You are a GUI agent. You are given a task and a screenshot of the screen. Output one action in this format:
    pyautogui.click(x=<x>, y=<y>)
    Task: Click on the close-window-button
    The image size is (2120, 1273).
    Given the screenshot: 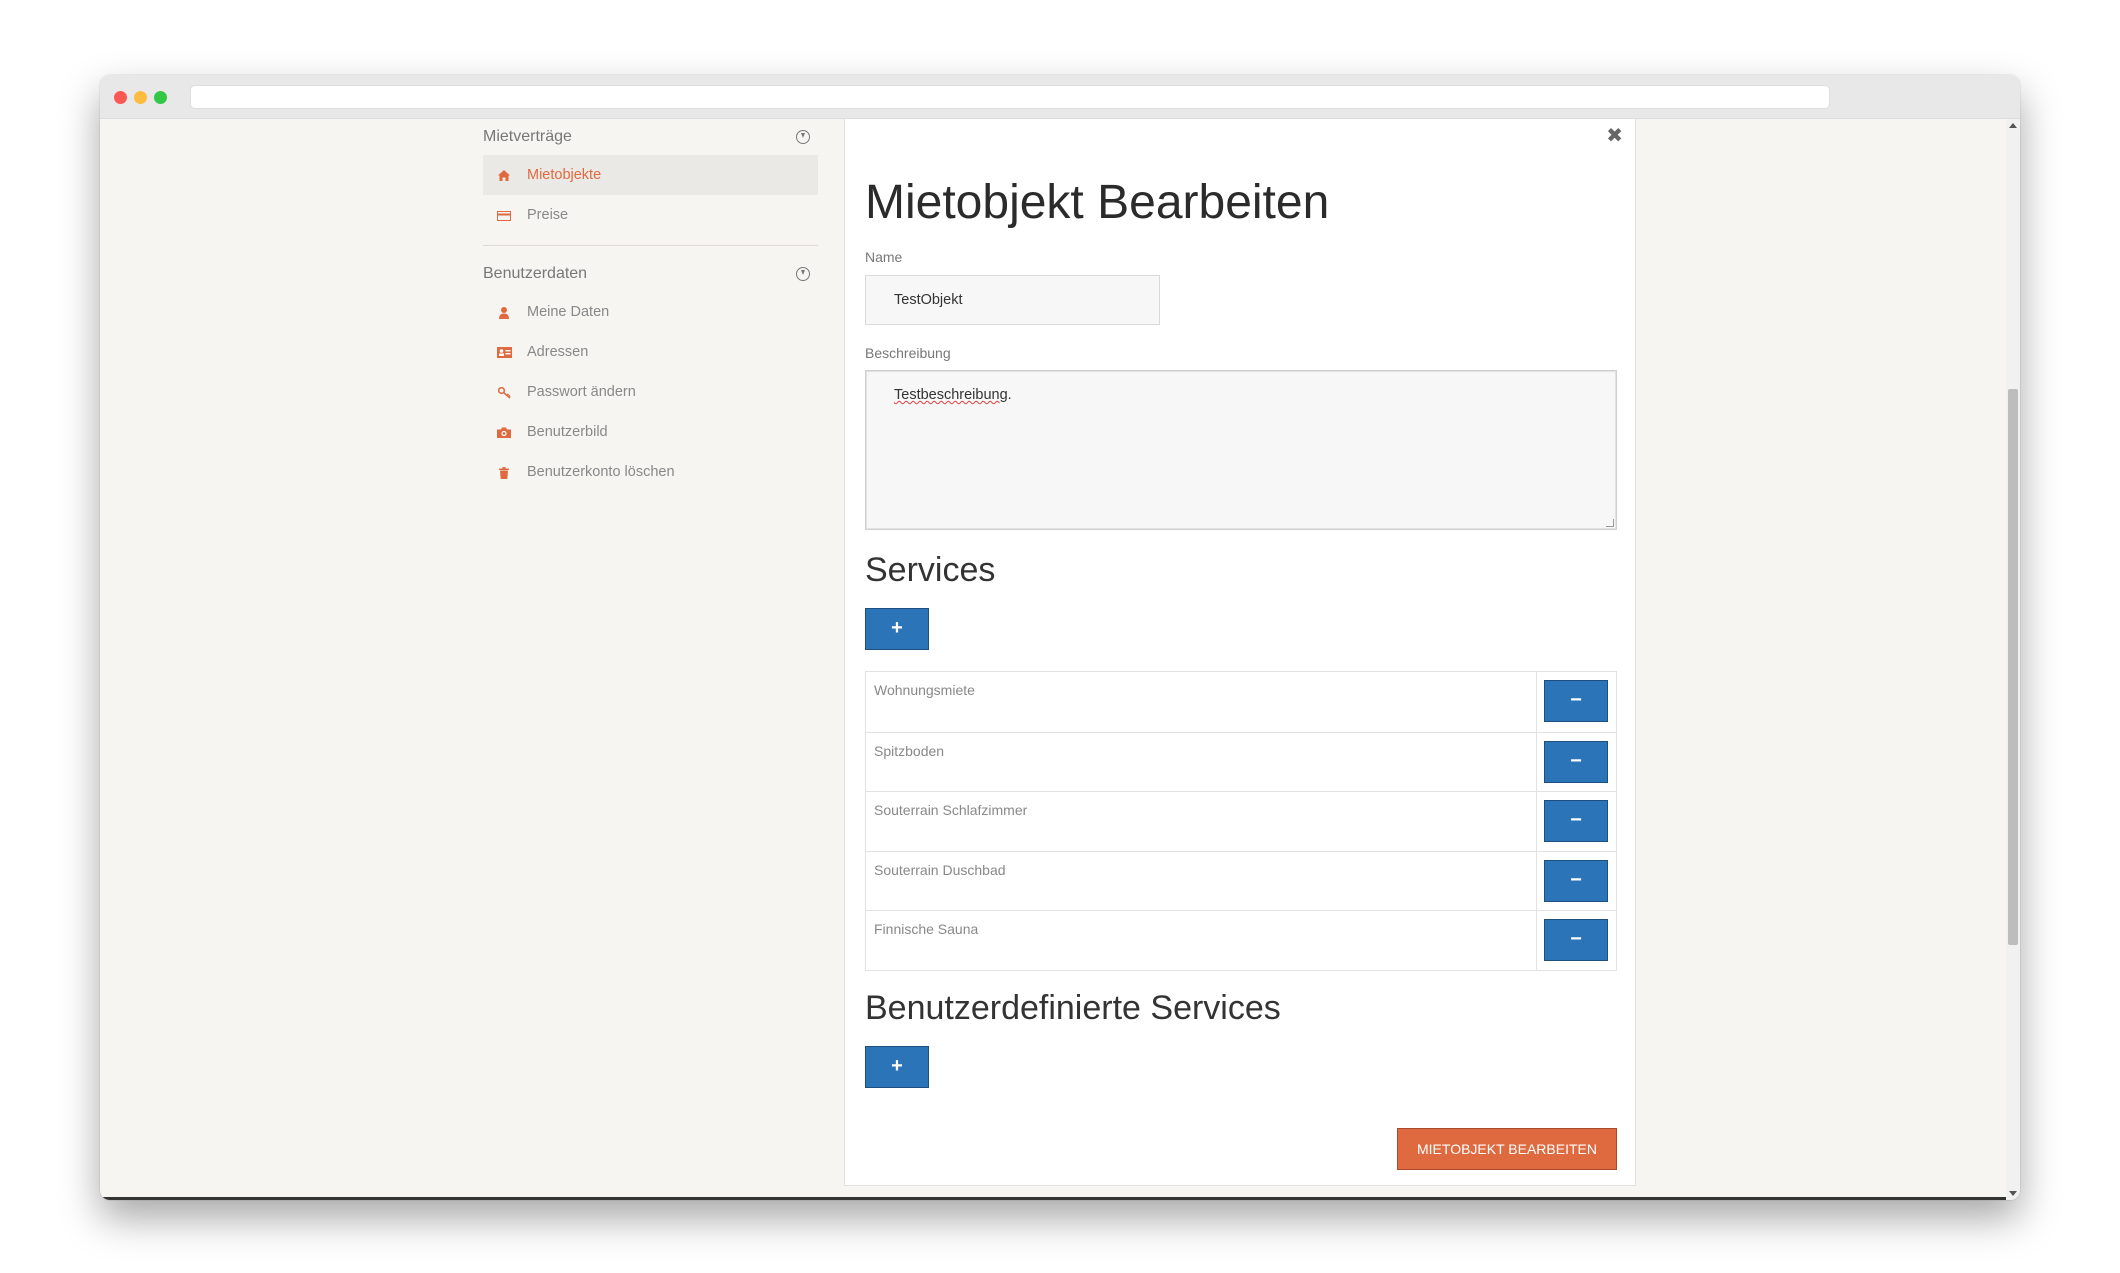 What is the action you would take?
    pyautogui.click(x=120, y=97)
    